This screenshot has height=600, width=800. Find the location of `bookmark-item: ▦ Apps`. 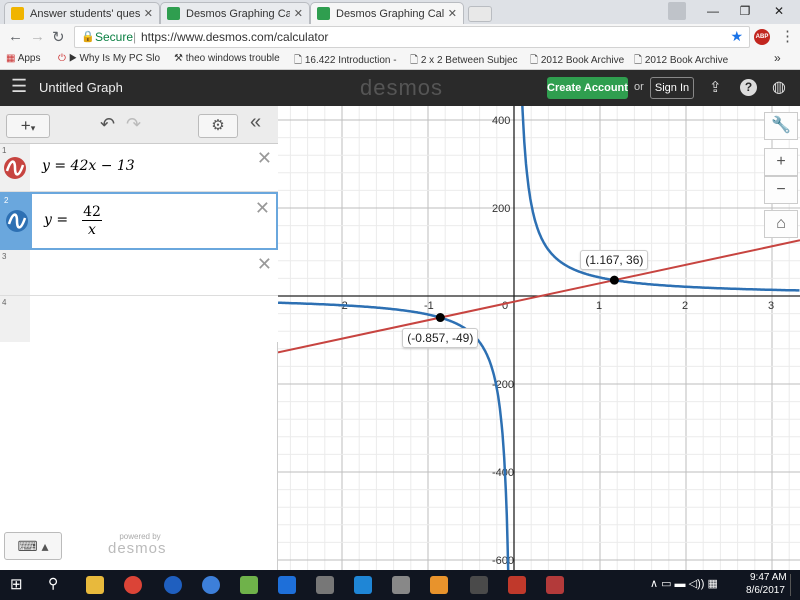

bookmark-item: ▦ Apps is located at coordinates (23, 58).